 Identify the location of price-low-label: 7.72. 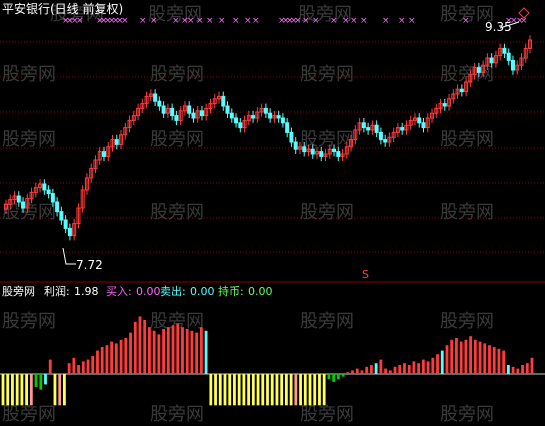
(89, 265).